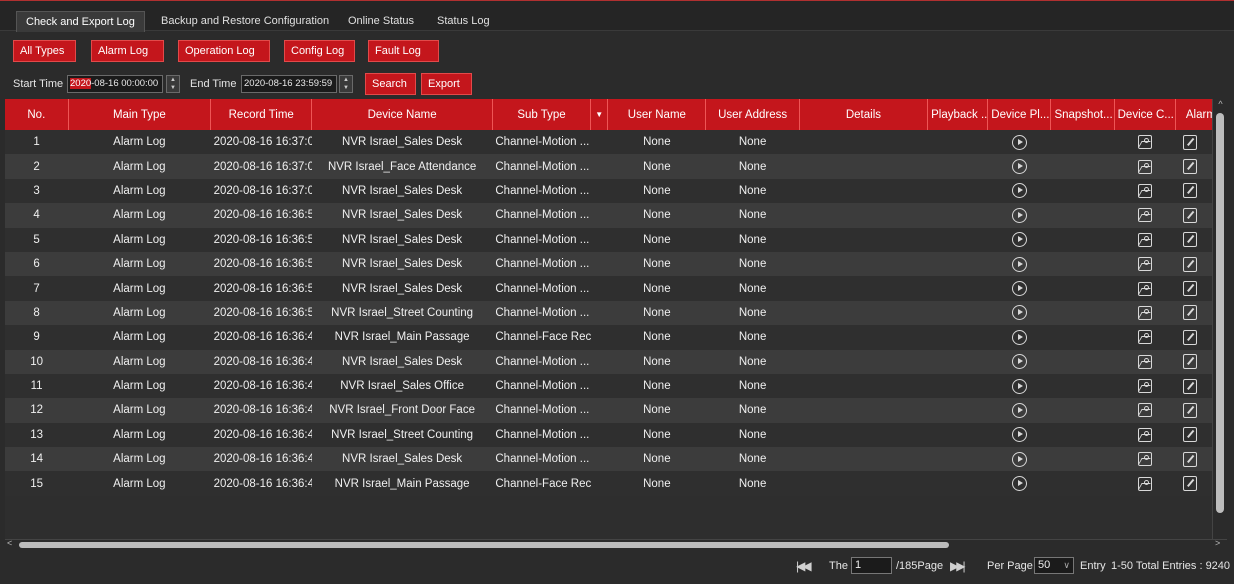 Image resolution: width=1234 pixels, height=584 pixels. I want to click on start-time-input: 2020-08-16 00:00:00, so click(115, 84).